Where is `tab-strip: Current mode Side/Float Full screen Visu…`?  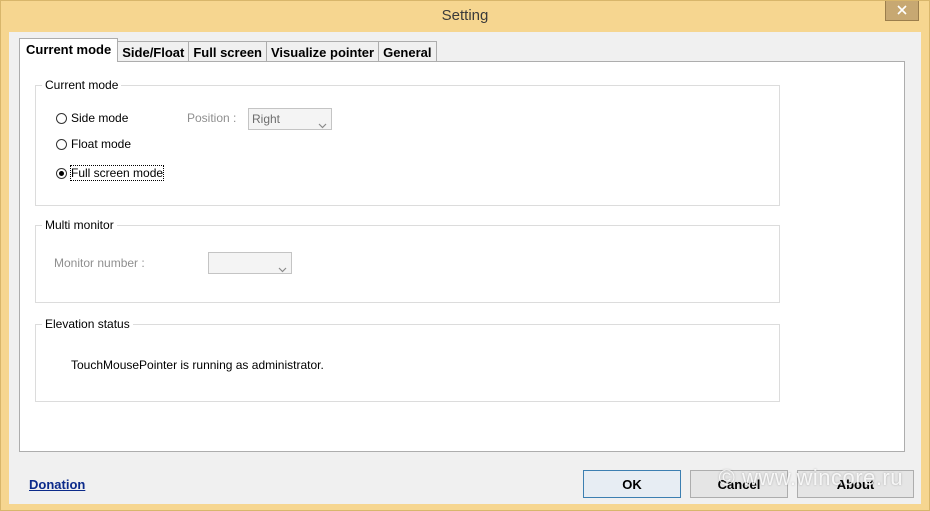 tab-strip: Current mode Side/Float Full screen Visu… is located at coordinates (228, 50).